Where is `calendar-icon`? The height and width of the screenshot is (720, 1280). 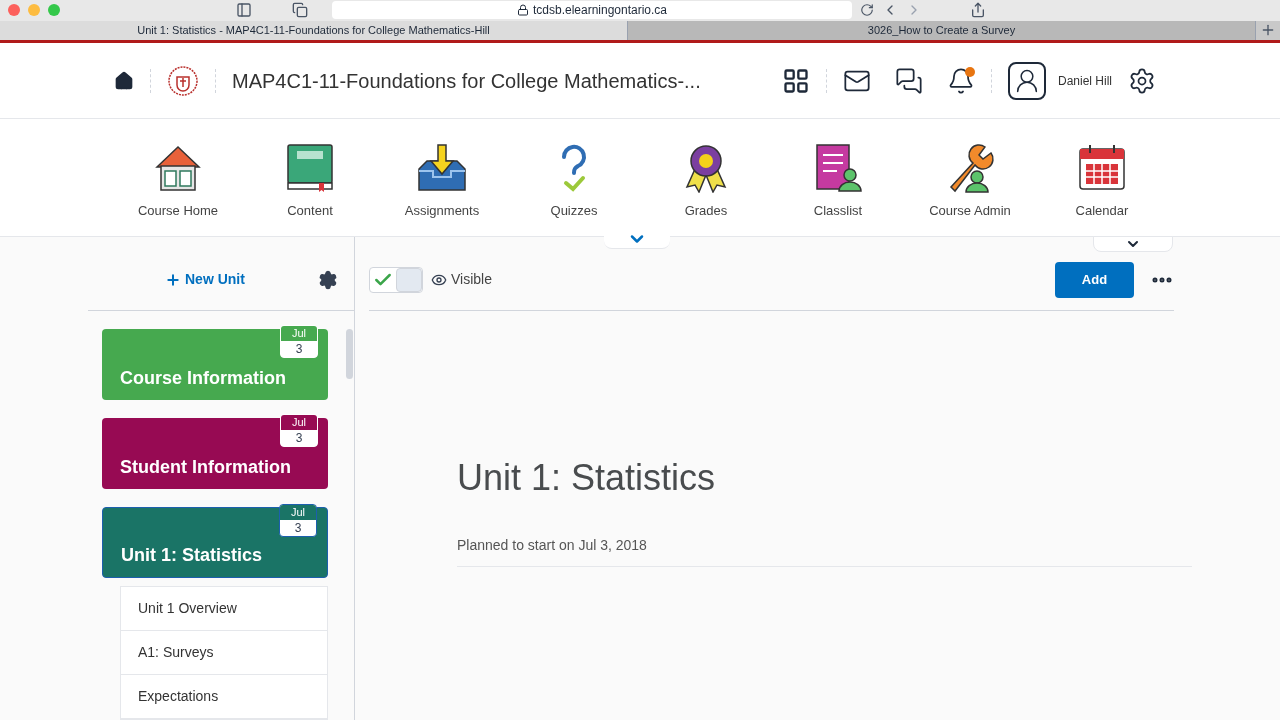
calendar-icon is located at coordinates (1102, 167).